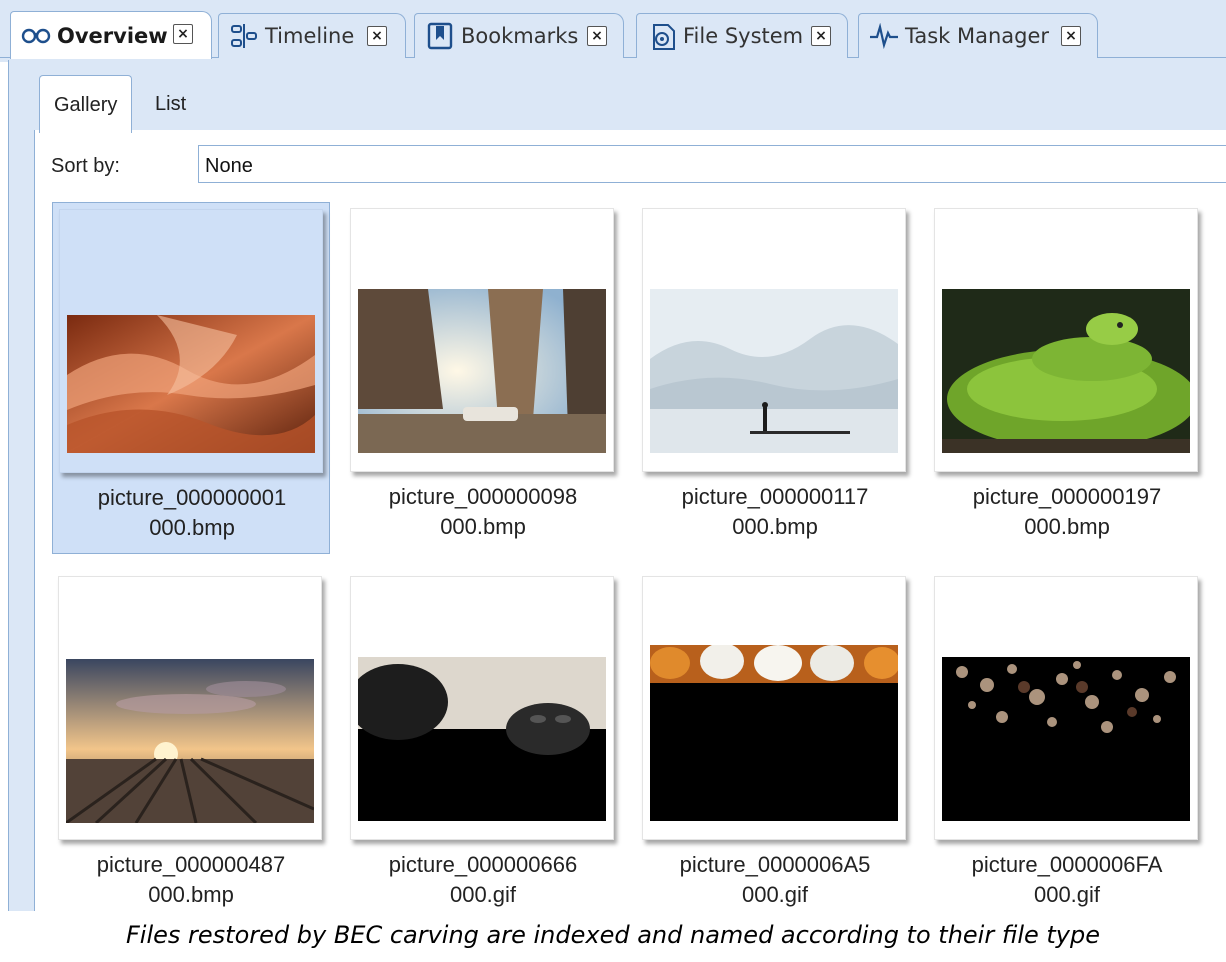  What do you see at coordinates (1067, 864) in the screenshot?
I see `file-name-line1: picture_0000006FA` at bounding box center [1067, 864].